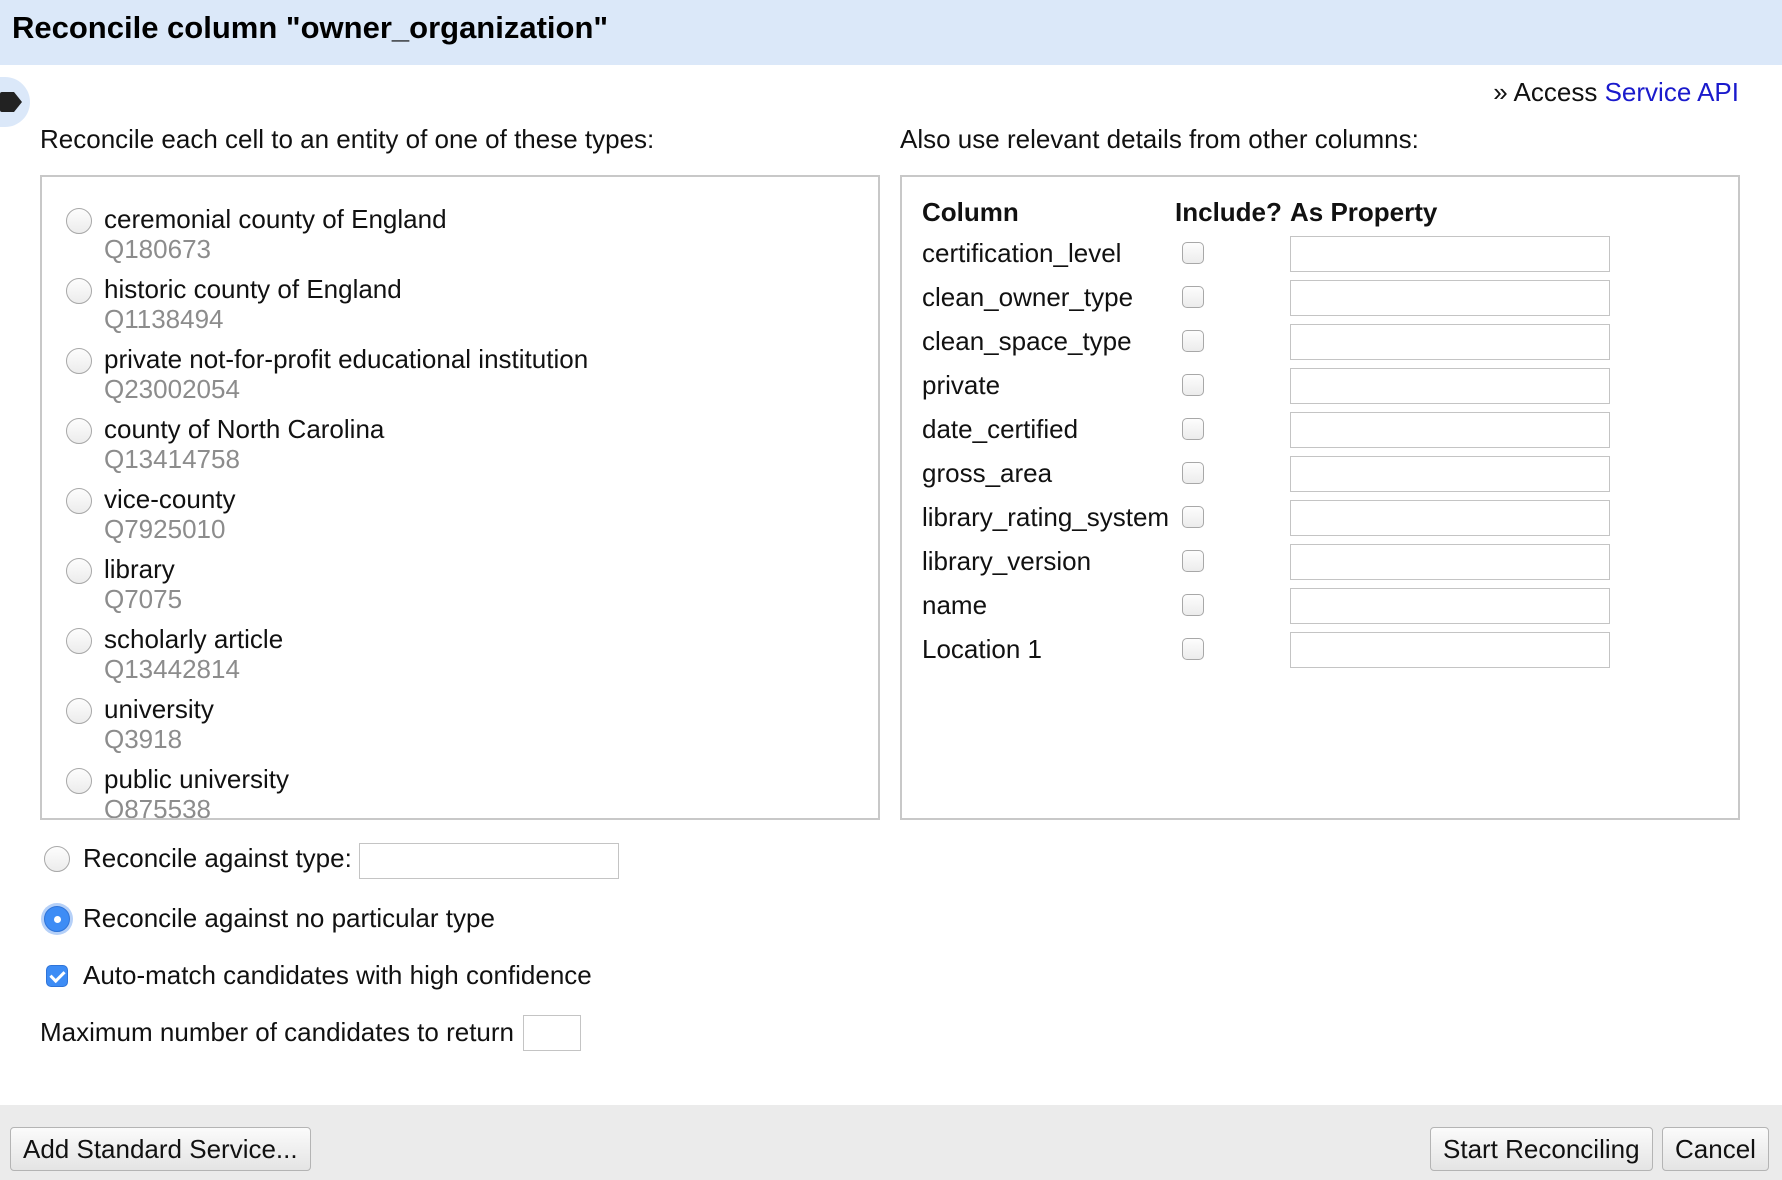 This screenshot has width=1782, height=1180. What do you see at coordinates (57, 859) in the screenshot?
I see `against-type-radio` at bounding box center [57, 859].